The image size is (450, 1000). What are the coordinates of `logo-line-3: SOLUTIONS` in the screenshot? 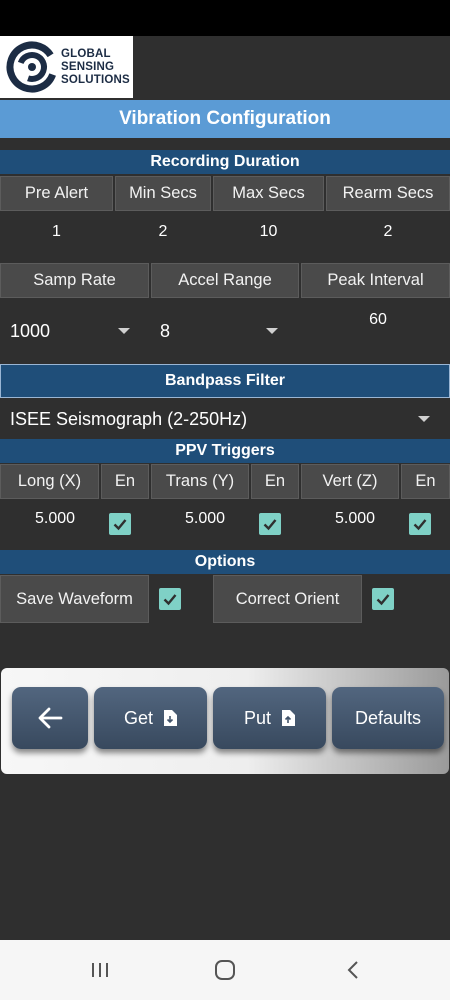 It's located at (95, 79).